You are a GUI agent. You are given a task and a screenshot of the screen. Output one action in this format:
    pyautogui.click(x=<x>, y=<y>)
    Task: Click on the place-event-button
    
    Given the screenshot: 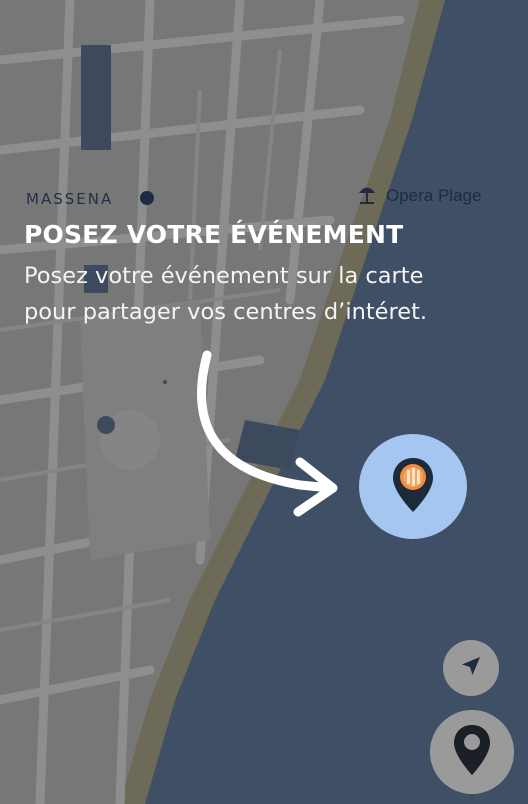 What is the action you would take?
    pyautogui.click(x=472, y=752)
    